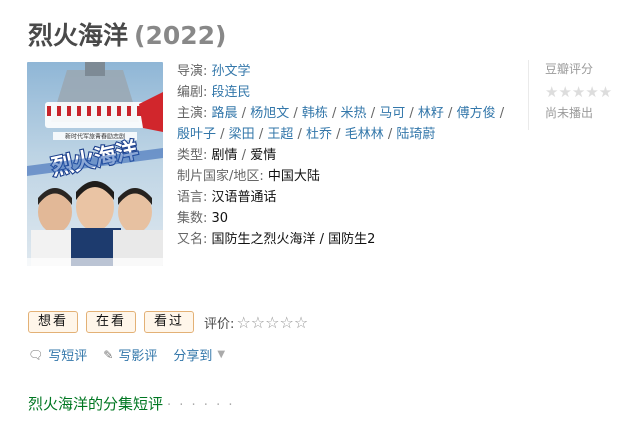 The height and width of the screenshot is (425, 640). Describe the element at coordinates (415, 134) in the screenshot. I see `cast-link: 陆琦蔚` at that location.